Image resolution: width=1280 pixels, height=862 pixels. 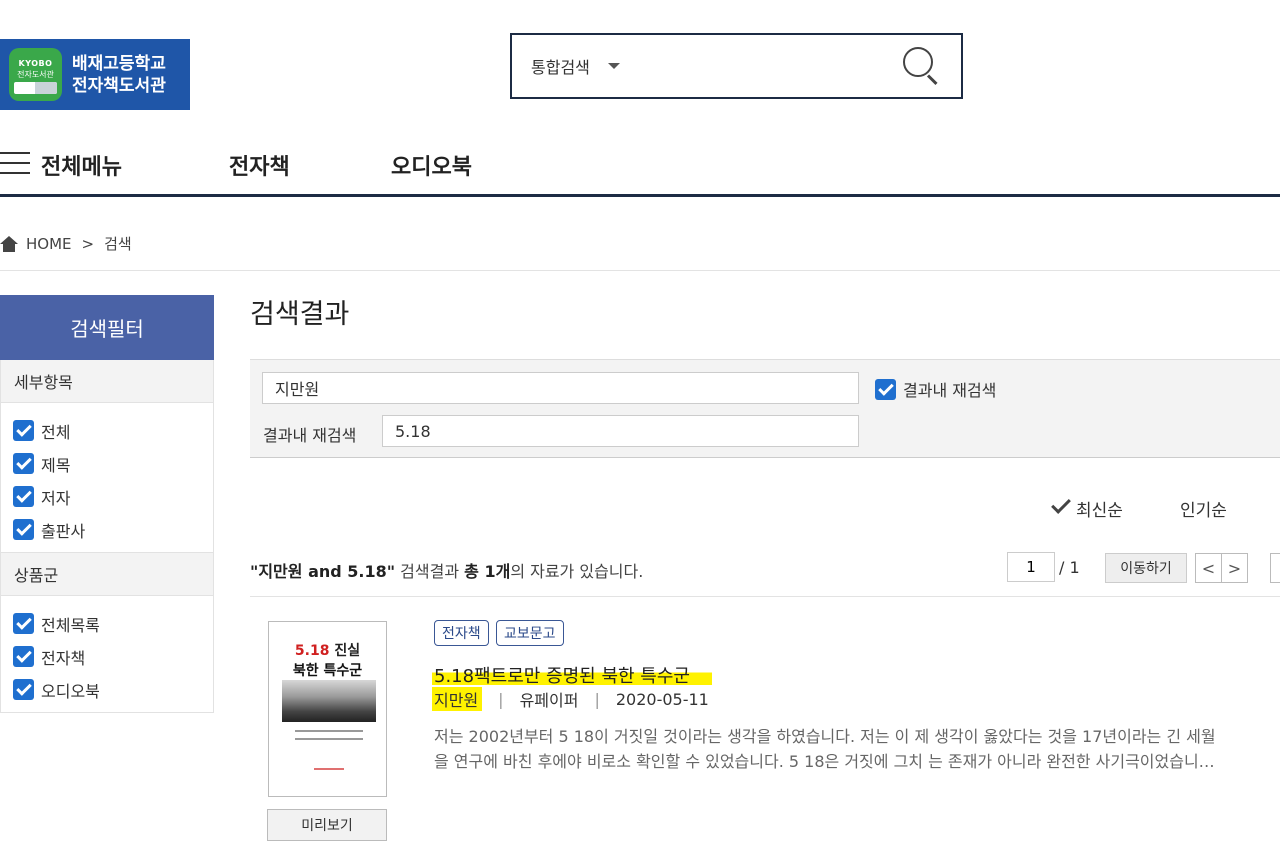 What do you see at coordinates (323, 571) in the screenshot?
I see `summary-query: "지만원 and 5.18"` at bounding box center [323, 571].